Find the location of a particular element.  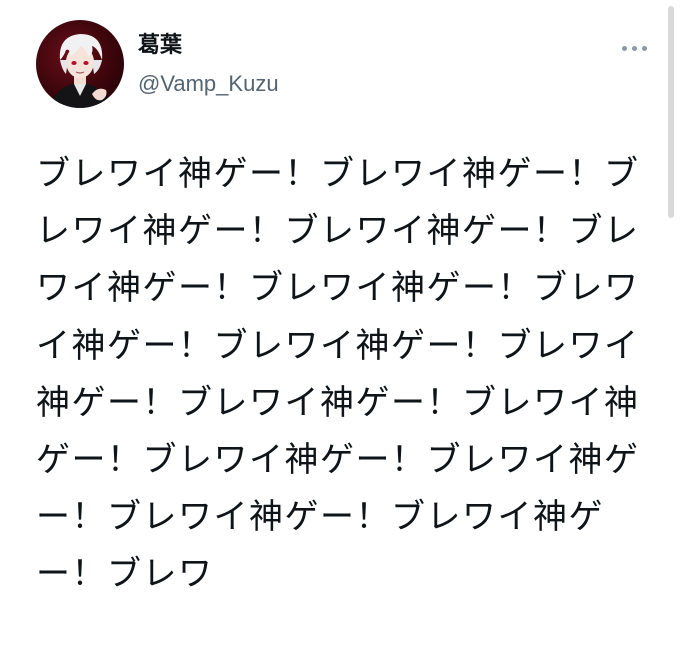

avatar-illustration is located at coordinates (81, 71).